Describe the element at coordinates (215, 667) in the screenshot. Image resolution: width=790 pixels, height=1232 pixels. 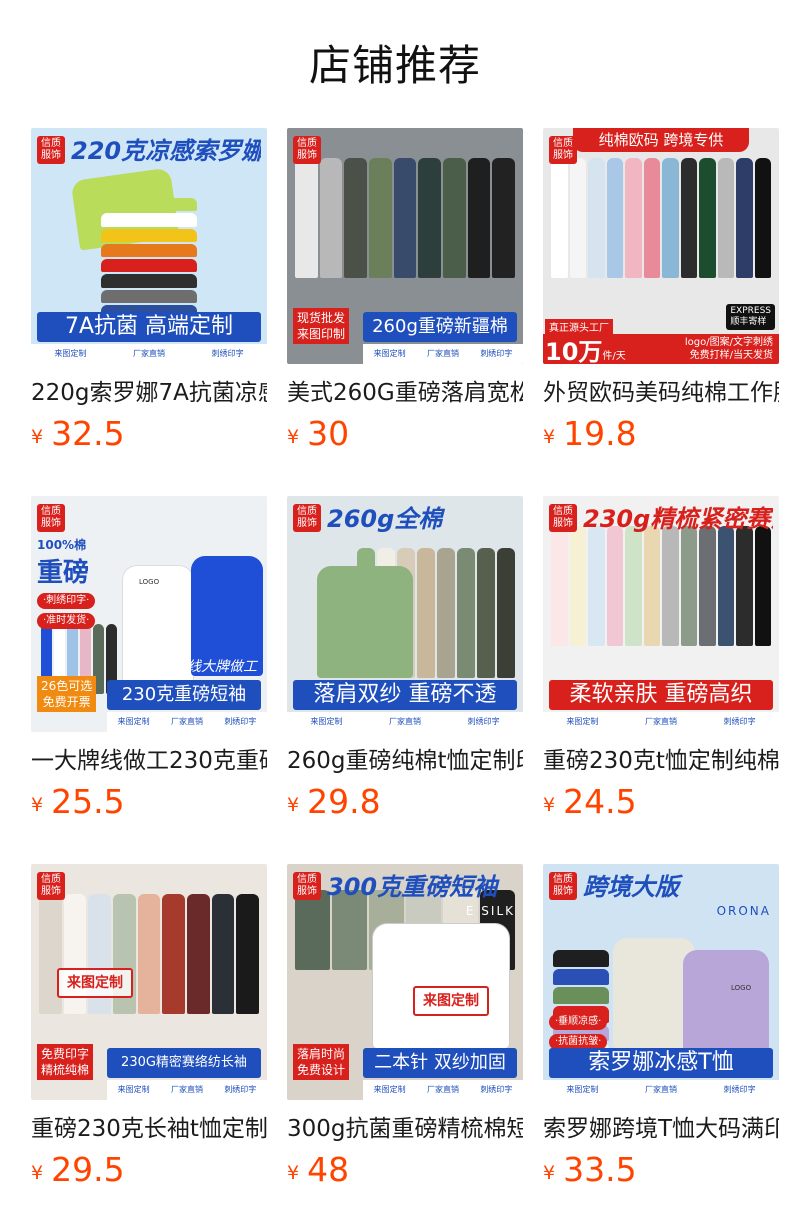
I see `image-slogan: 一线大牌做工` at that location.